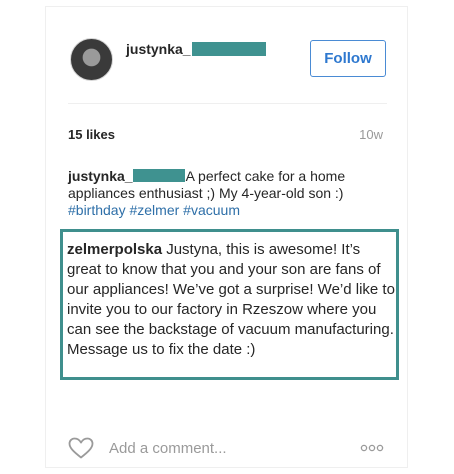  Describe the element at coordinates (228, 49) in the screenshot. I see `username-redaction` at that location.